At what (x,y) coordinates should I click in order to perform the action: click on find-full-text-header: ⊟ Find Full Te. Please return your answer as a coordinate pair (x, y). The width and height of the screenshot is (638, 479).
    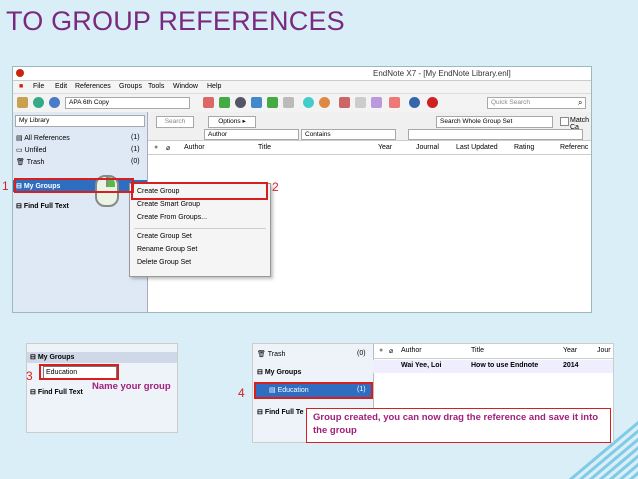
    Looking at the image, I should click on (280, 412).